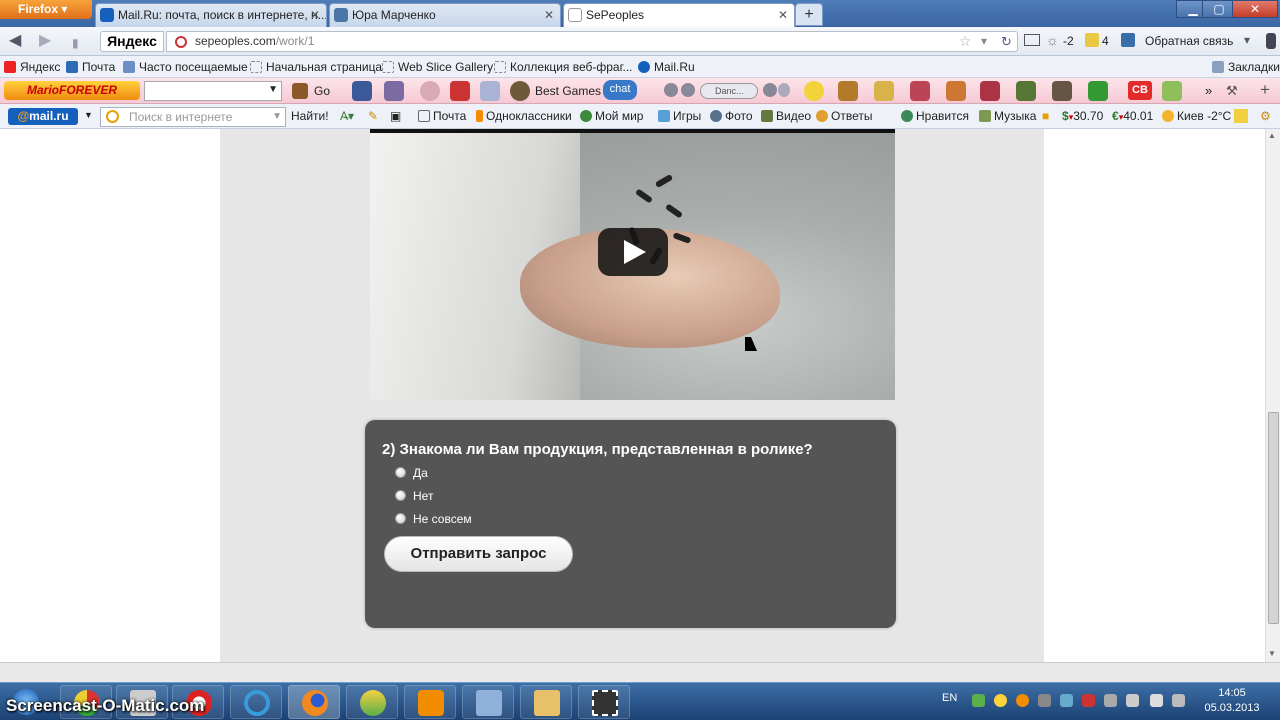 The image size is (1280, 720). Describe the element at coordinates (1219, 9) in the screenshot. I see `maximize-button: ▢` at that location.